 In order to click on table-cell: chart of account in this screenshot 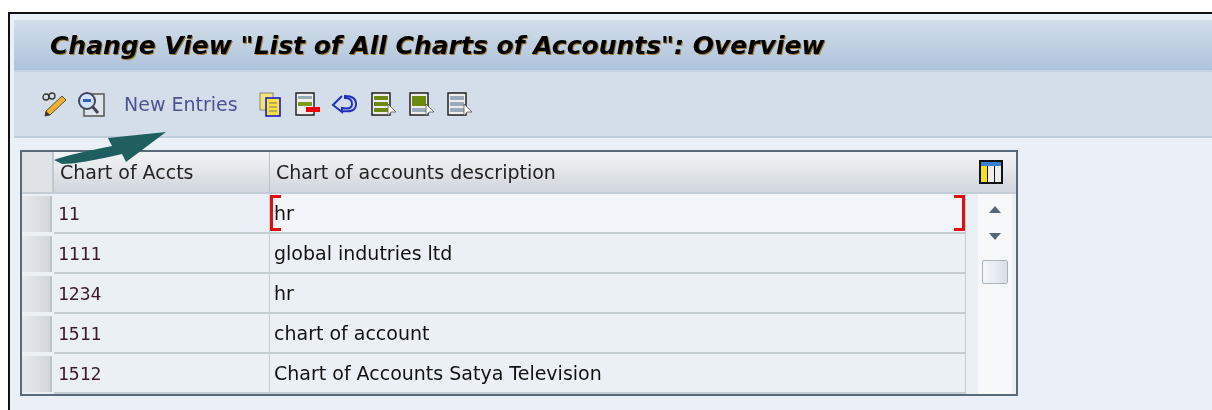, I will do `click(618, 334)`.